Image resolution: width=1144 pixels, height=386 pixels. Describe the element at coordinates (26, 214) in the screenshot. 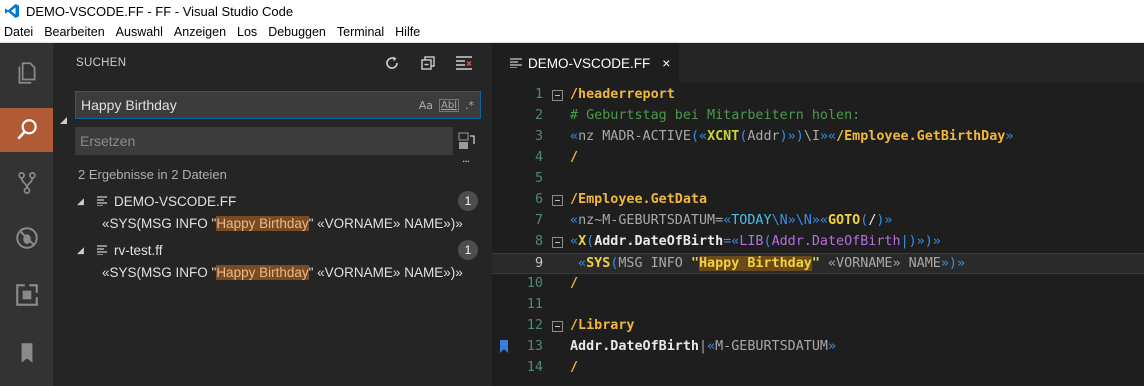

I see `activity-bar` at that location.